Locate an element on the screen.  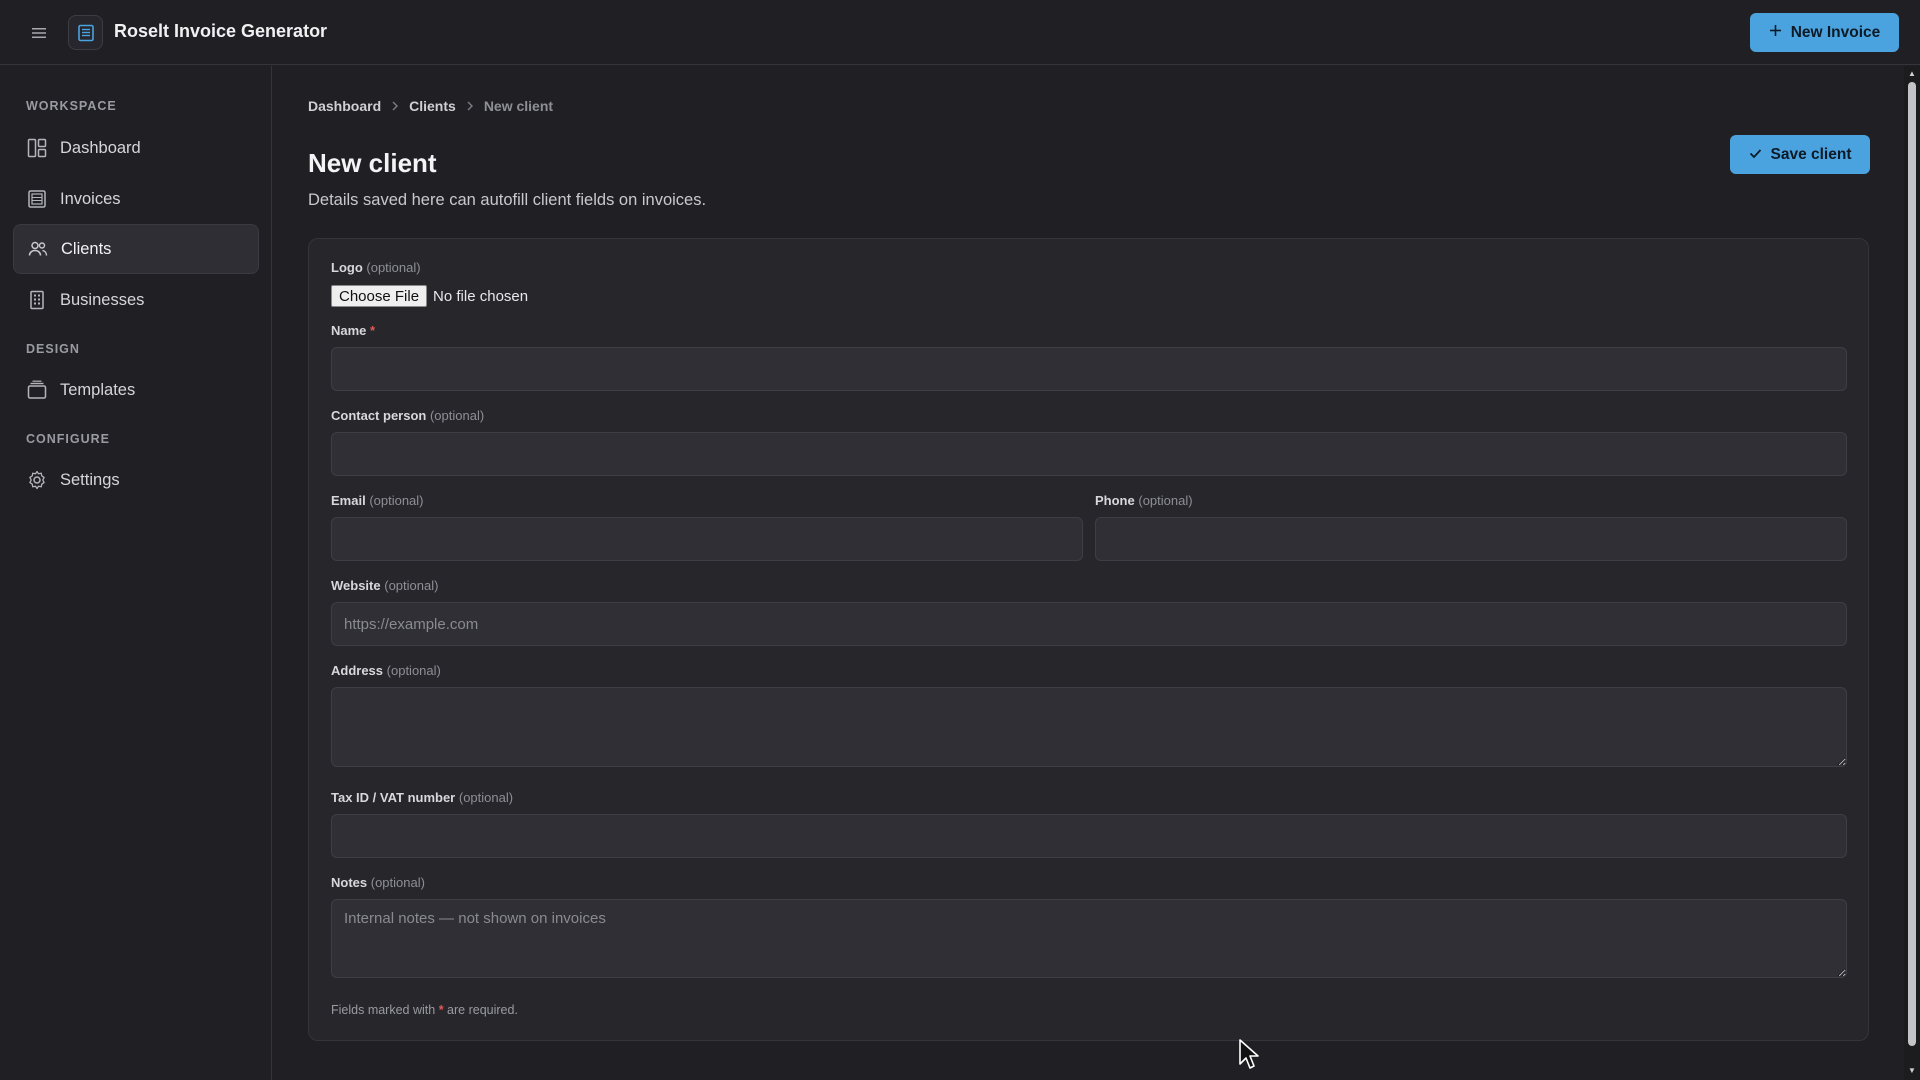
sidebar-item-label: Clients is located at coordinates (86, 248).